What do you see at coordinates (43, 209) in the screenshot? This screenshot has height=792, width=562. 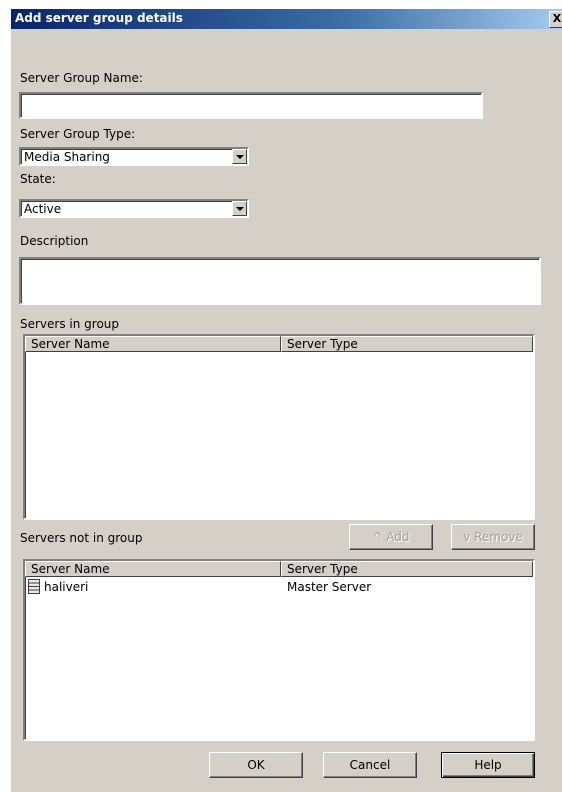 I see `state-value: Active` at bounding box center [43, 209].